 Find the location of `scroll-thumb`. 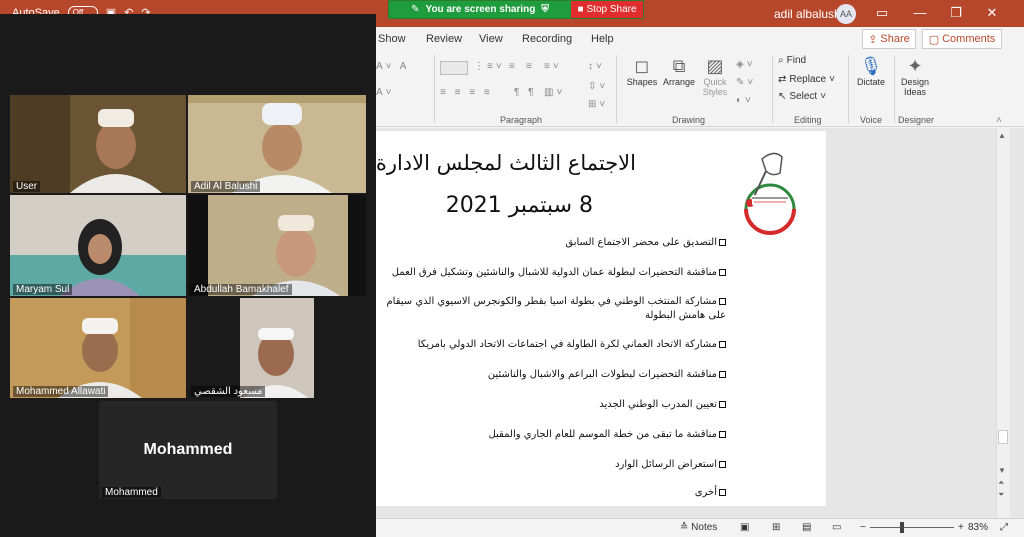

scroll-thumb is located at coordinates (1003, 437).